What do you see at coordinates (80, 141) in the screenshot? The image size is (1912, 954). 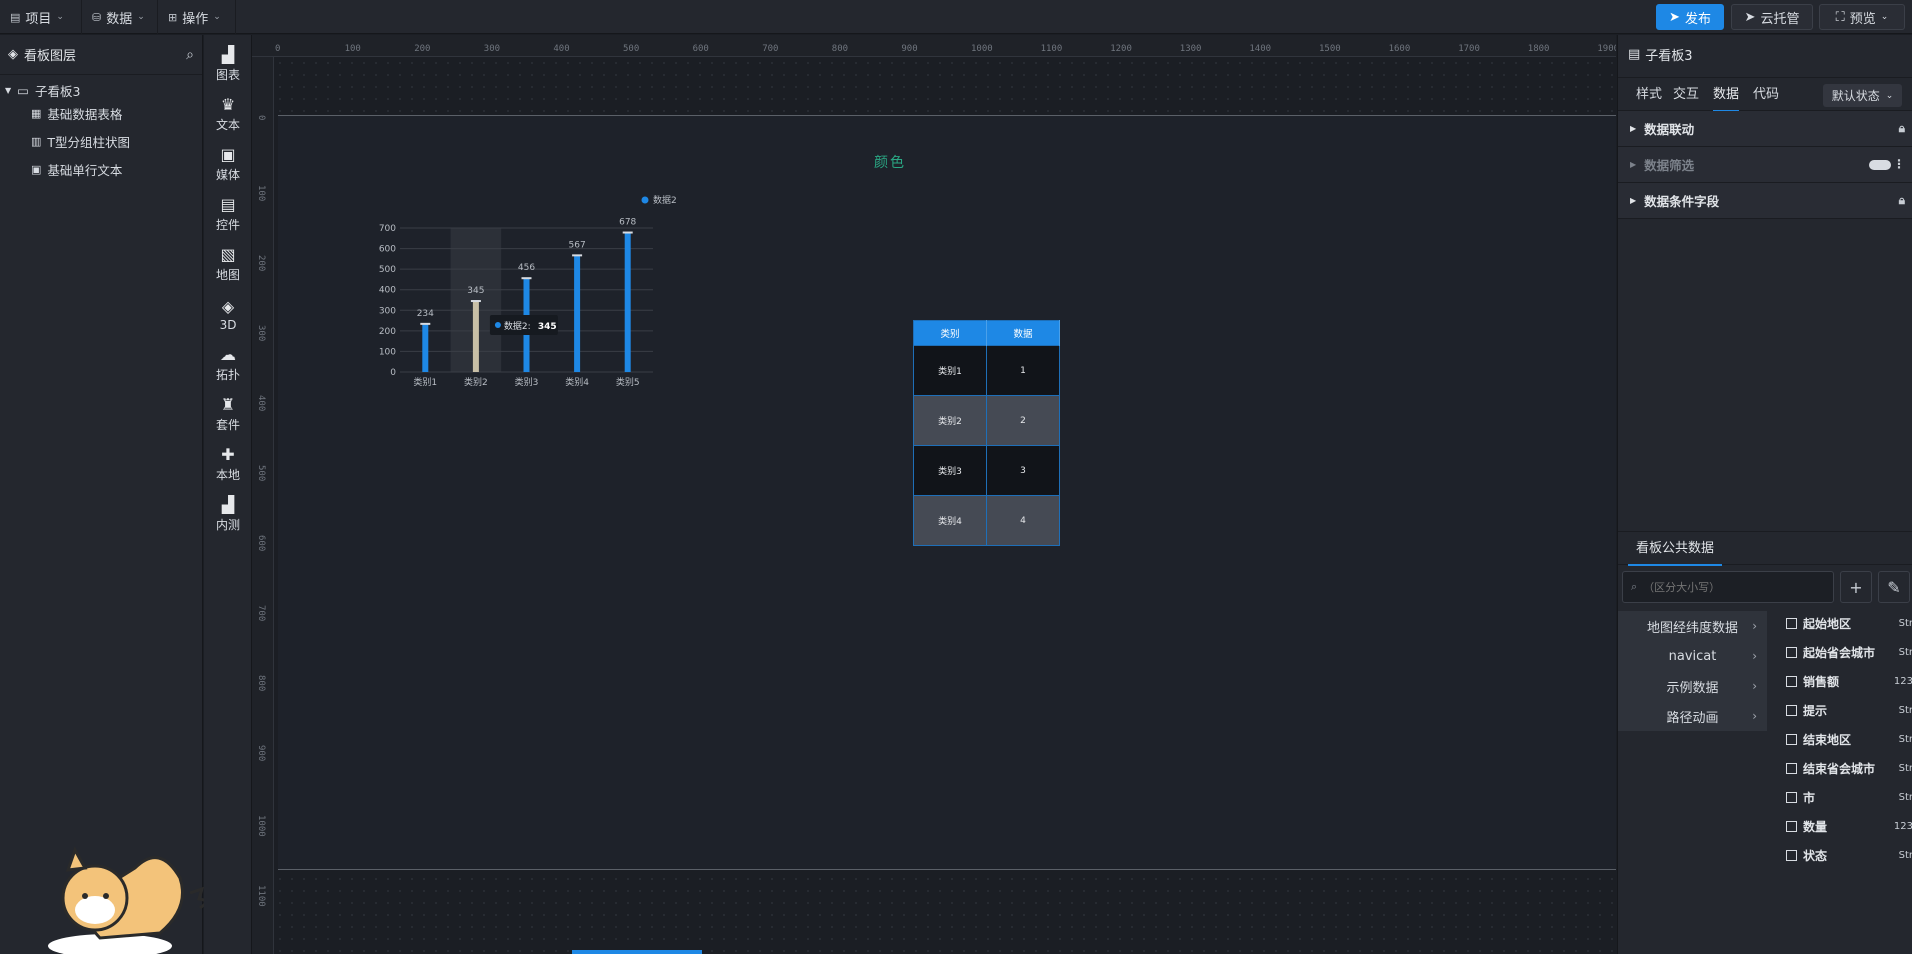 I see `layer-item: ▥ T型分组柱状图` at bounding box center [80, 141].